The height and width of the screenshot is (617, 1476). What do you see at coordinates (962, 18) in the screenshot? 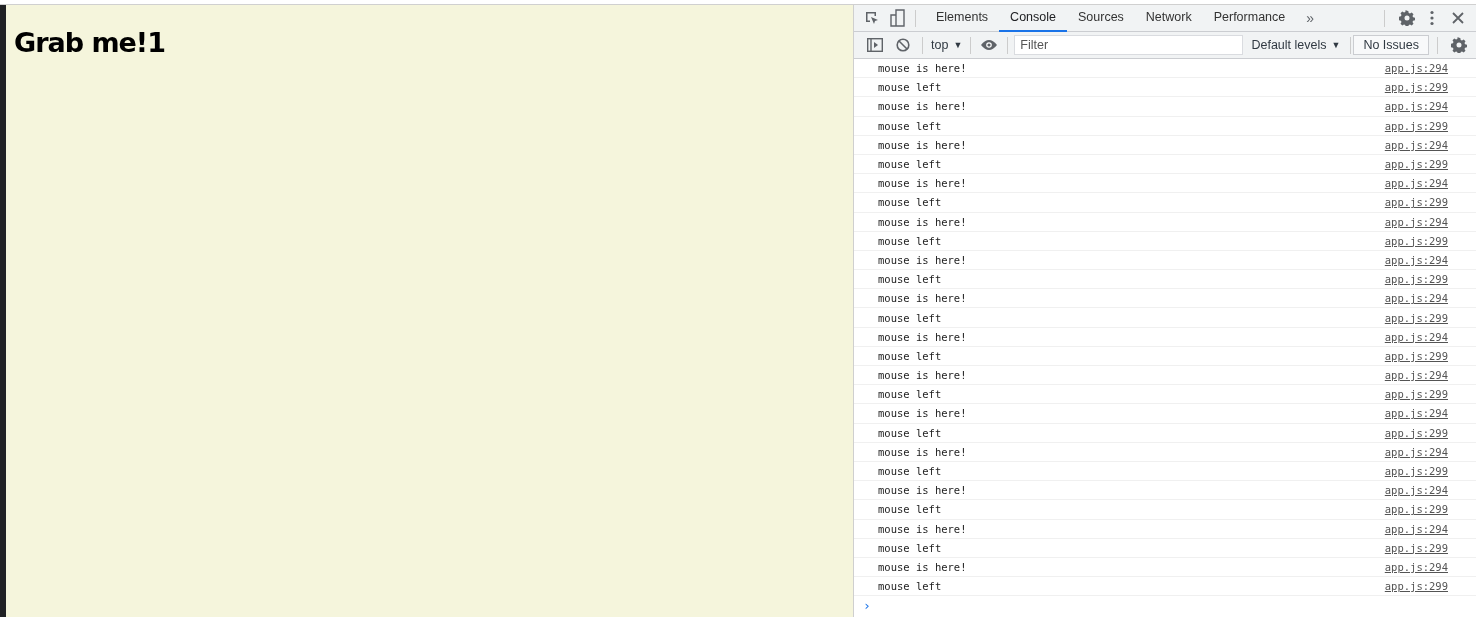
I see `panel-tab: Elements` at bounding box center [962, 18].